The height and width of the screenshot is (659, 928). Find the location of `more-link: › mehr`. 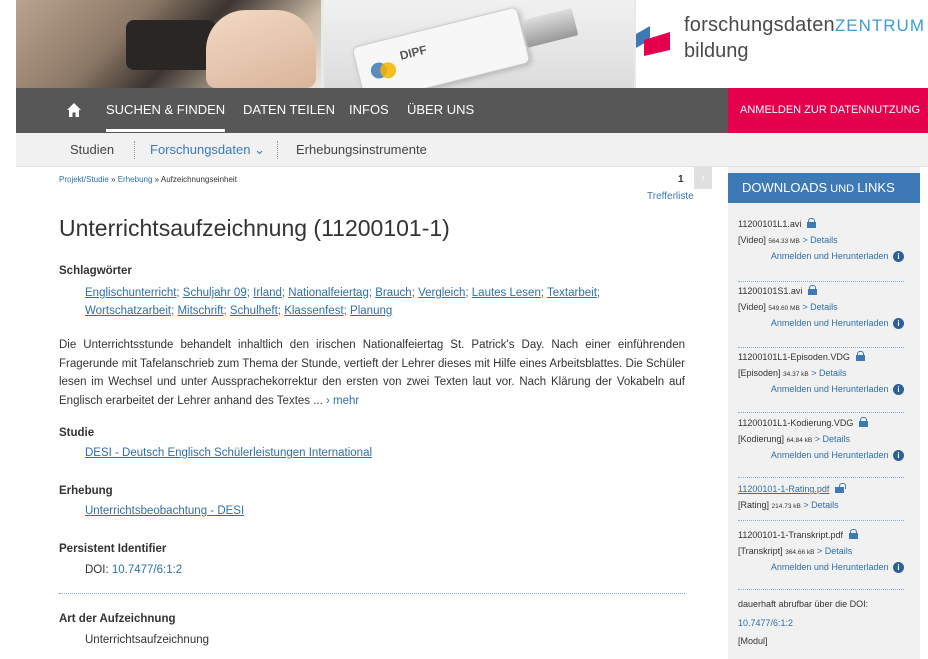

more-link: › mehr is located at coordinates (342, 401).